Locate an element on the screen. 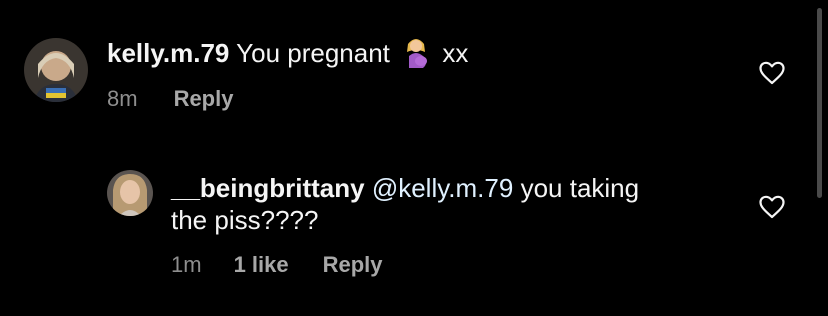 The width and height of the screenshot is (828, 316). comment-text-suffix: xx is located at coordinates (455, 53).